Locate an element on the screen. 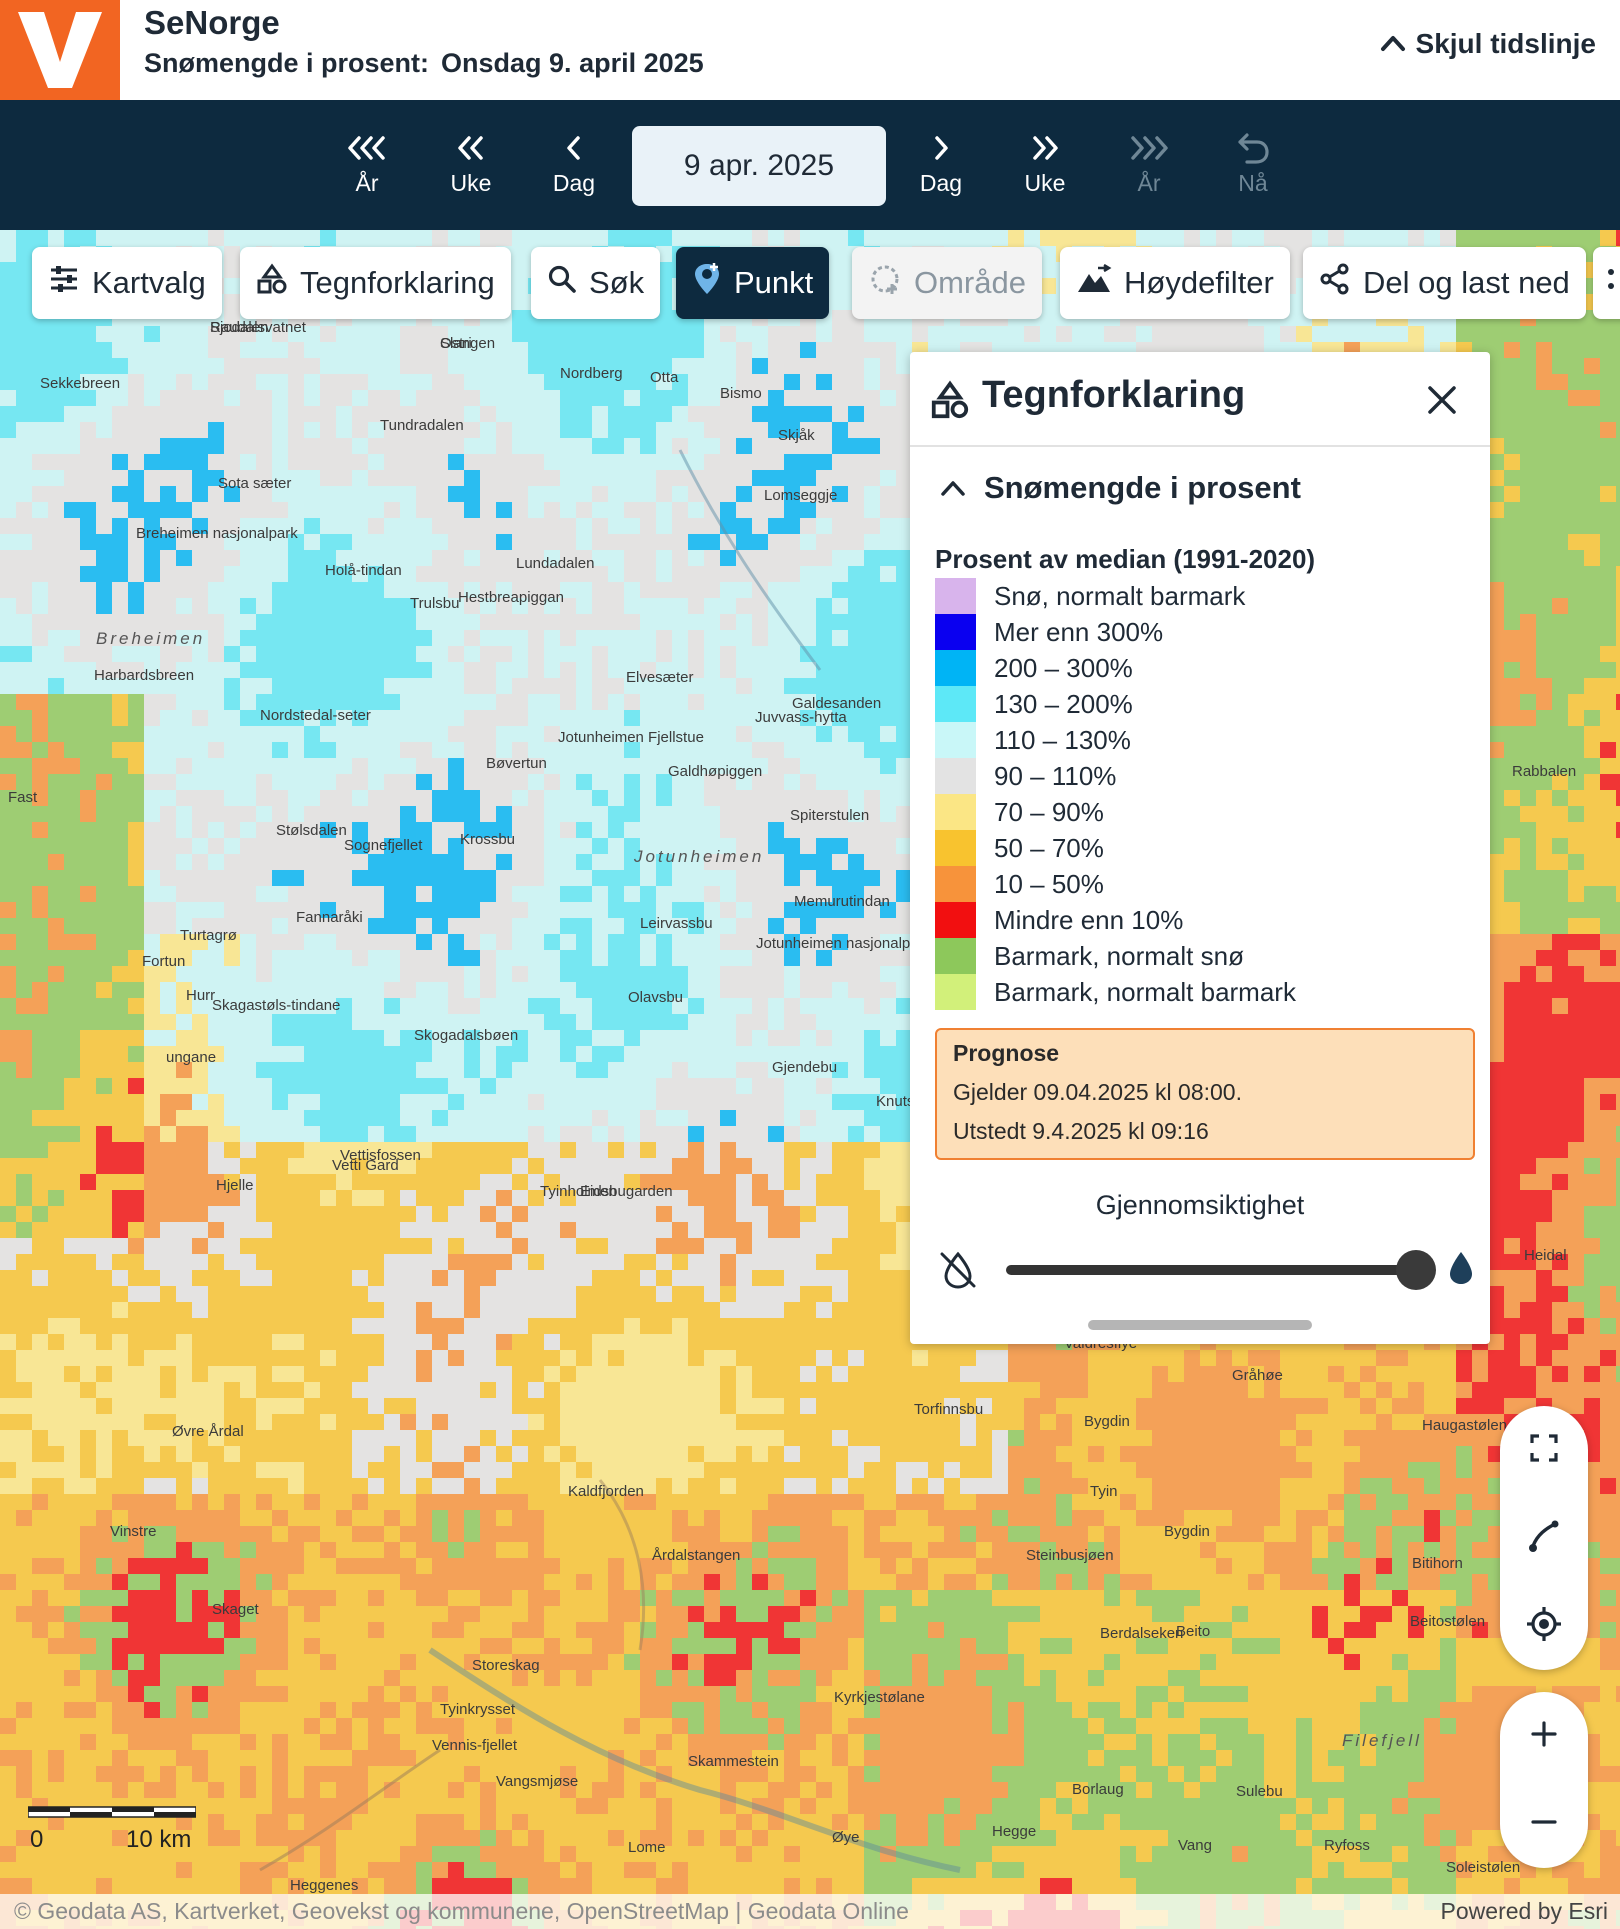 The image size is (1620, 1929). forward-year-button: År is located at coordinates (1149, 166).